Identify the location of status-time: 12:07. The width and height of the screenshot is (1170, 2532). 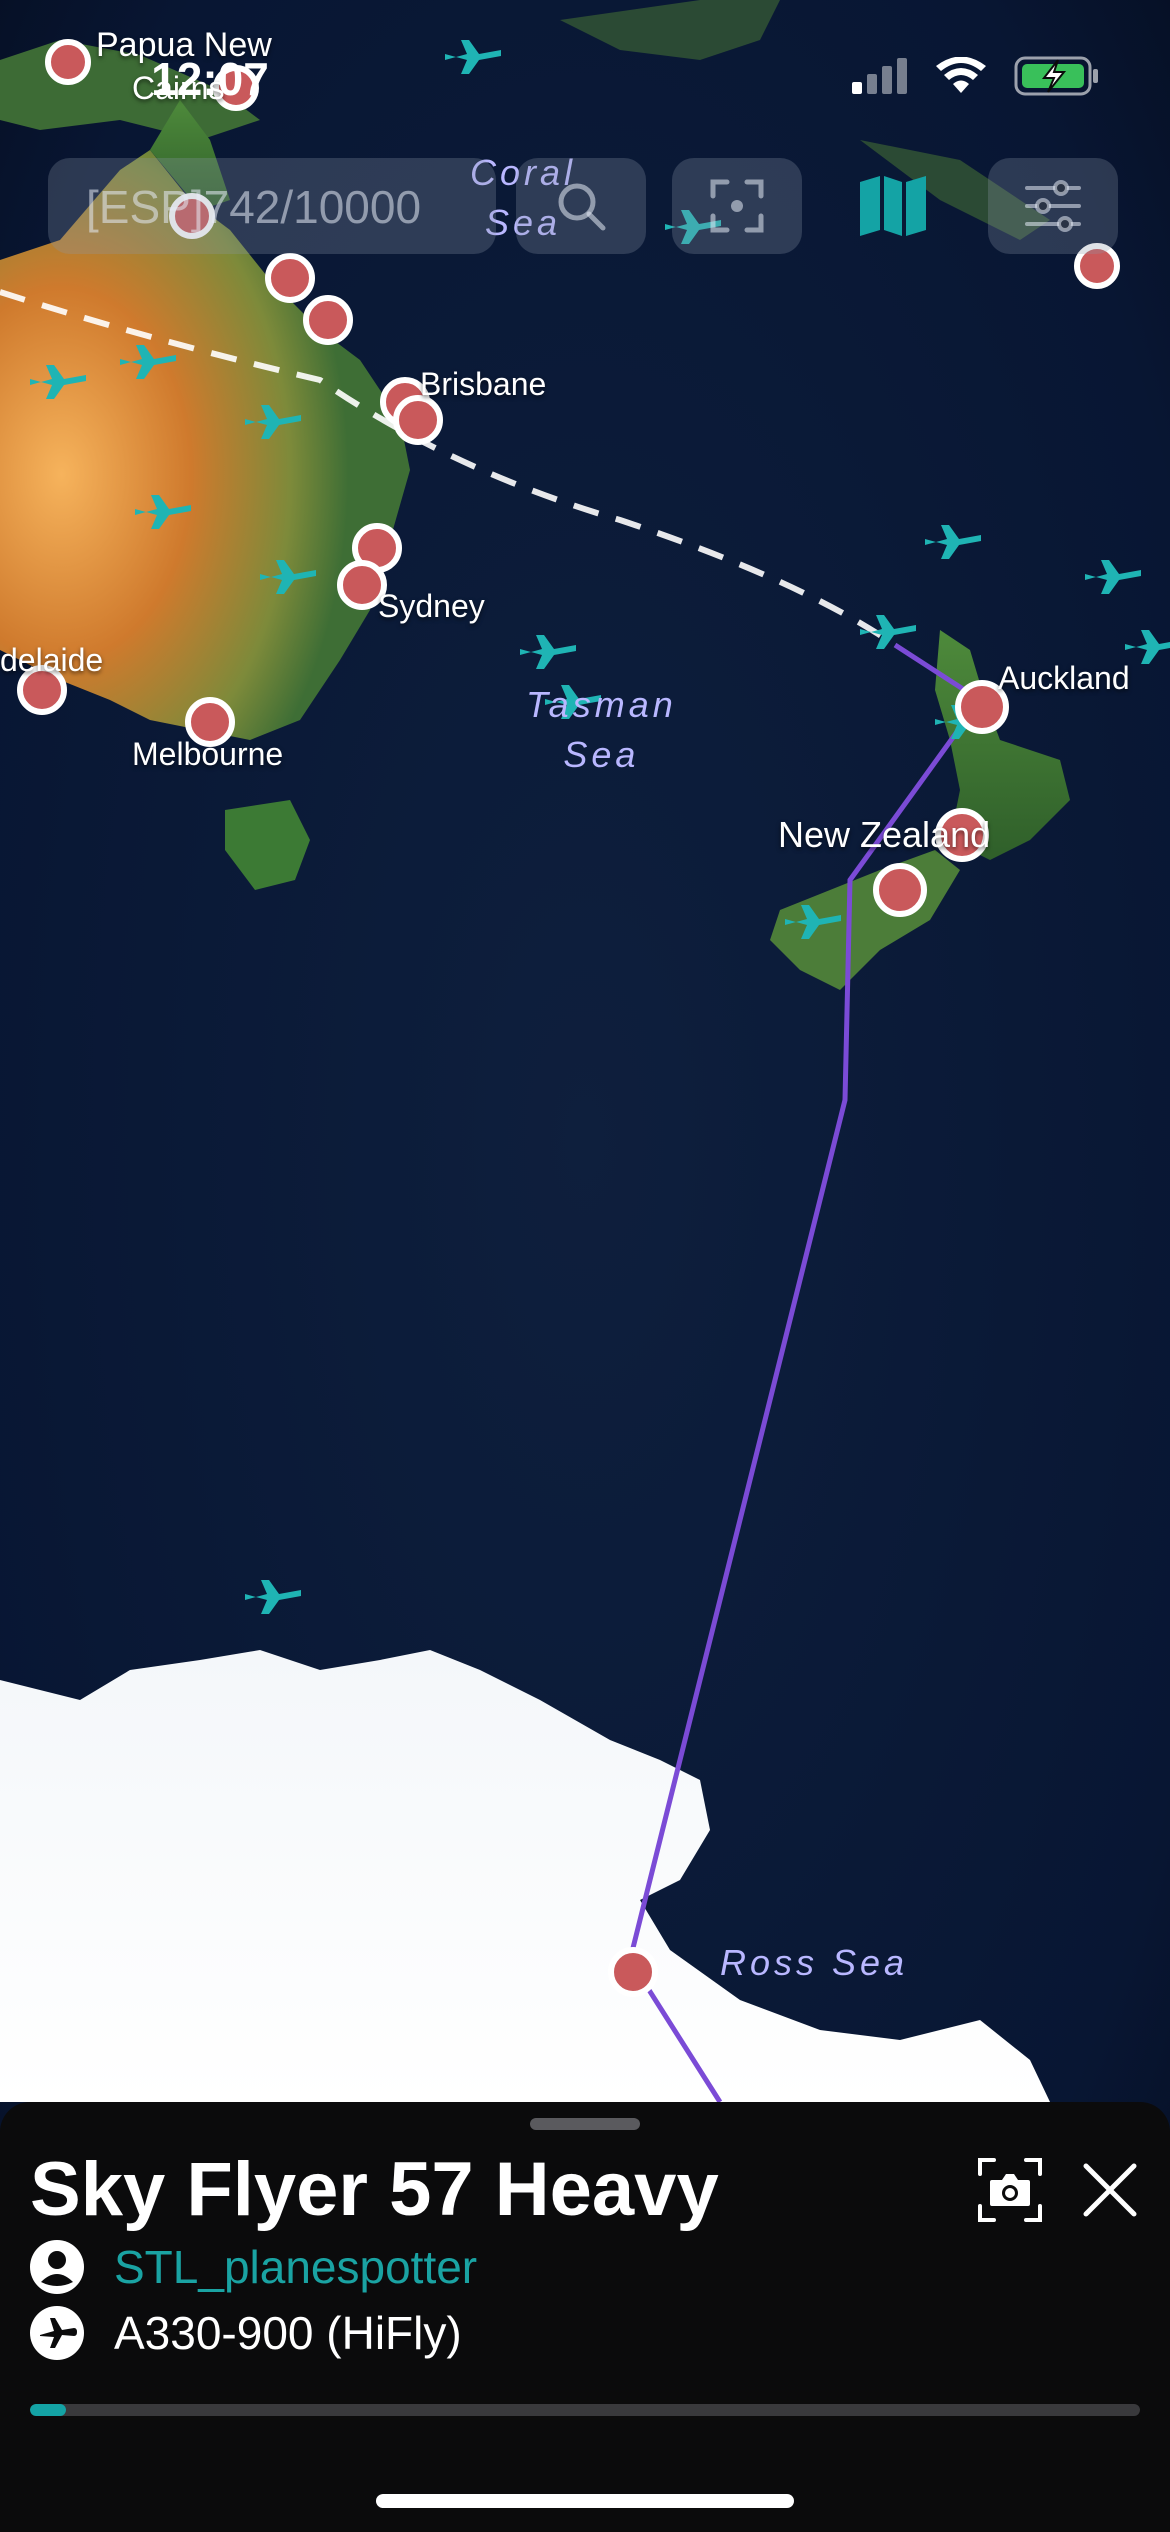
(210, 79).